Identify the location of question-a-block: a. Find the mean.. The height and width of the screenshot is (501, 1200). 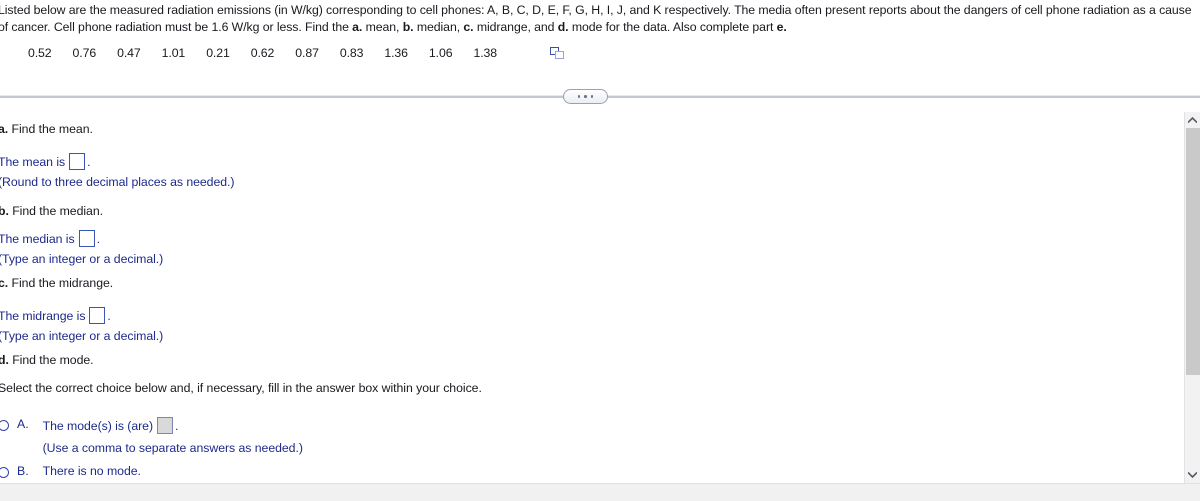
(46, 129).